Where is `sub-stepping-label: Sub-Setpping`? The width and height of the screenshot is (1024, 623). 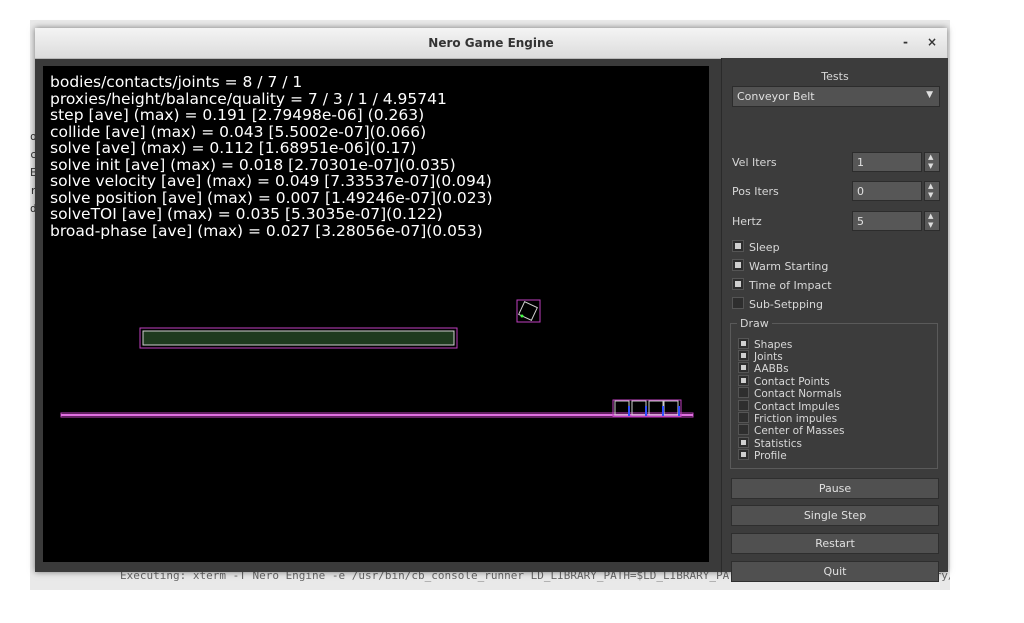 sub-stepping-label: Sub-Setpping is located at coordinates (786, 304).